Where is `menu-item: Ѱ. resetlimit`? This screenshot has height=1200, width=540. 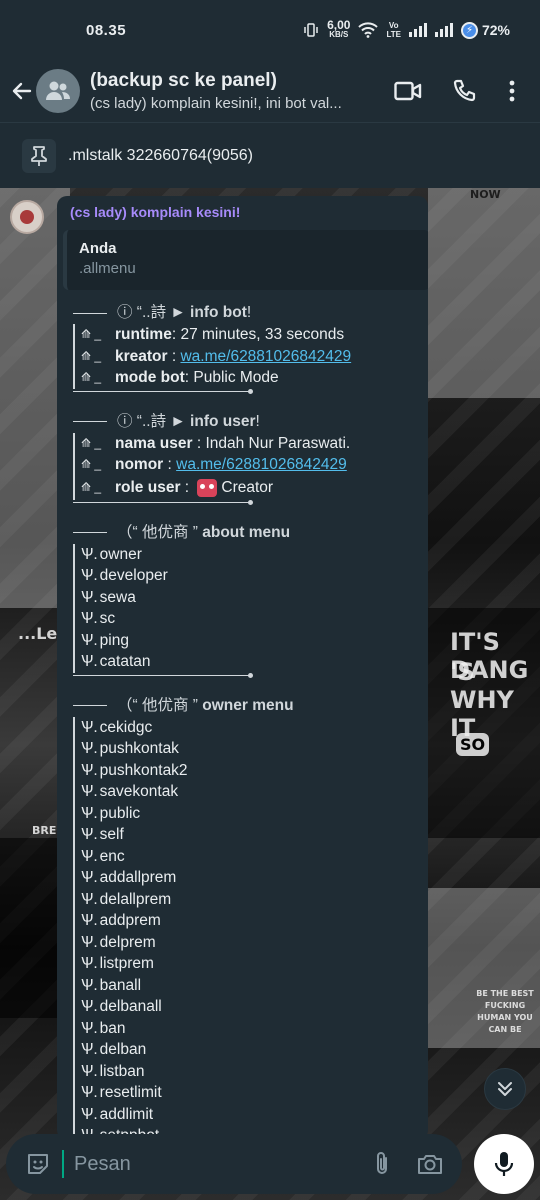 menu-item: Ѱ. resetlimit is located at coordinates (245, 1093).